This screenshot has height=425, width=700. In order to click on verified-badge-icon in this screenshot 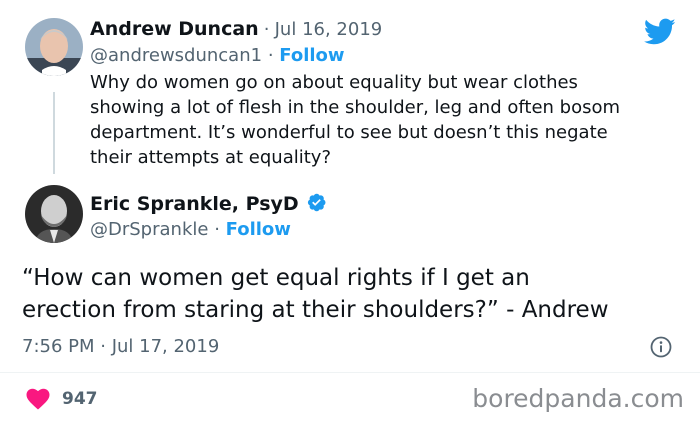, I will do `click(316, 204)`.